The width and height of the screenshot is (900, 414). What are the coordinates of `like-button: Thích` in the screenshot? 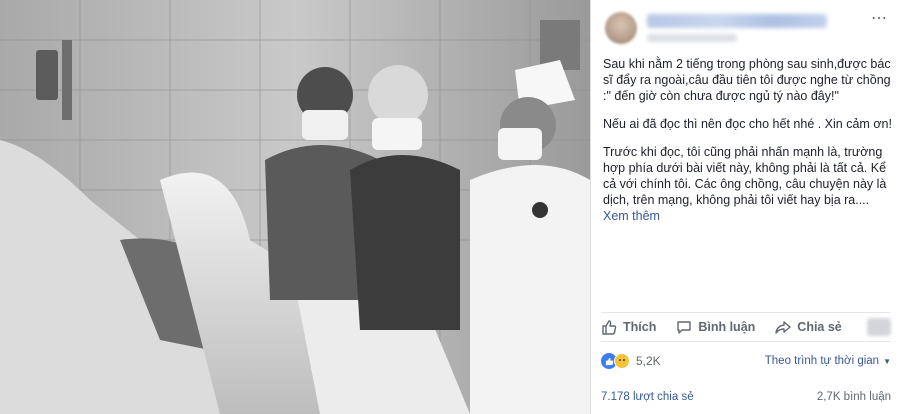 It's located at (628, 327).